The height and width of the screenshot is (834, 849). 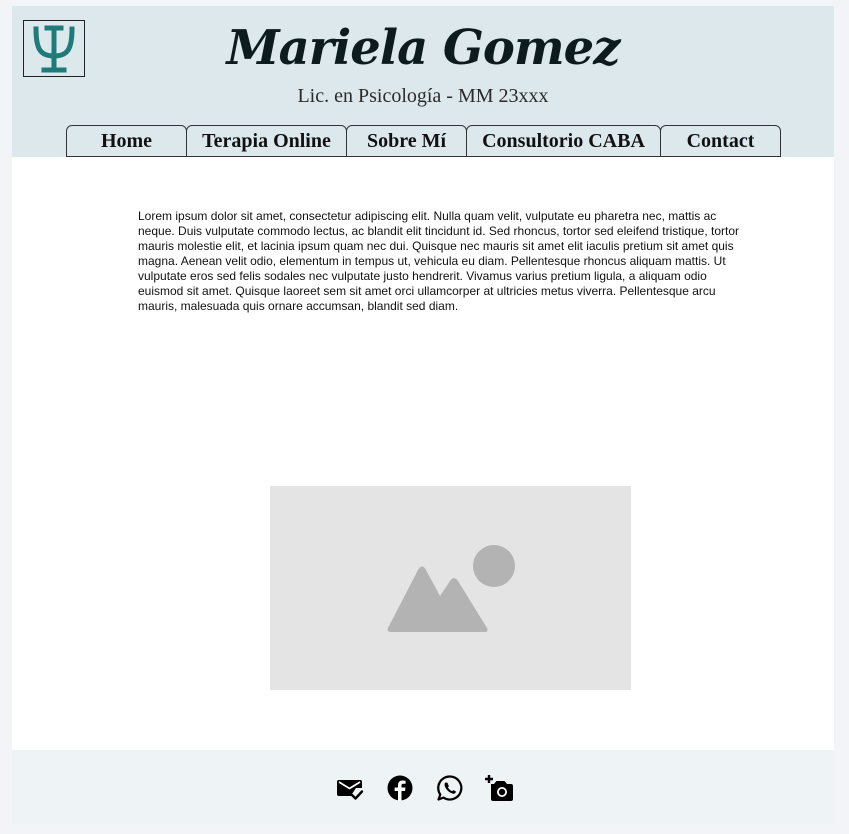 What do you see at coordinates (266, 141) in the screenshot?
I see `nav-terapia-online: Terapia Online` at bounding box center [266, 141].